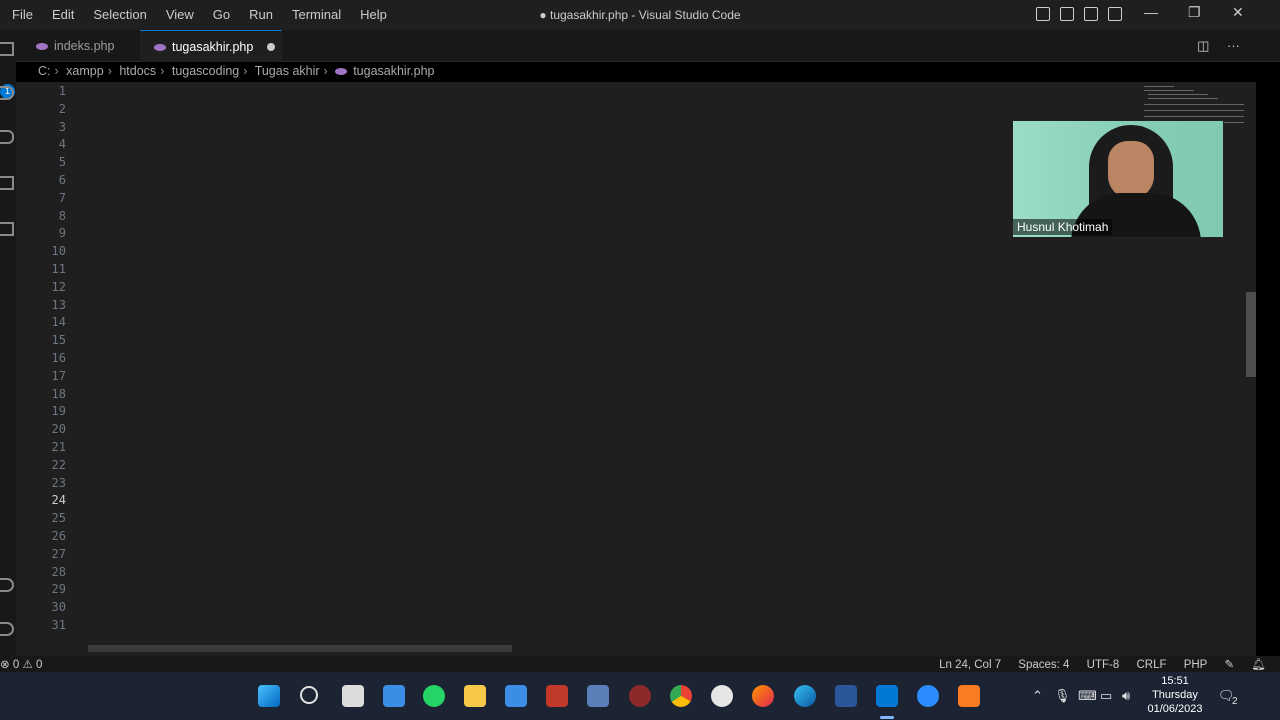  I want to click on line-number: 26, so click(58, 536).